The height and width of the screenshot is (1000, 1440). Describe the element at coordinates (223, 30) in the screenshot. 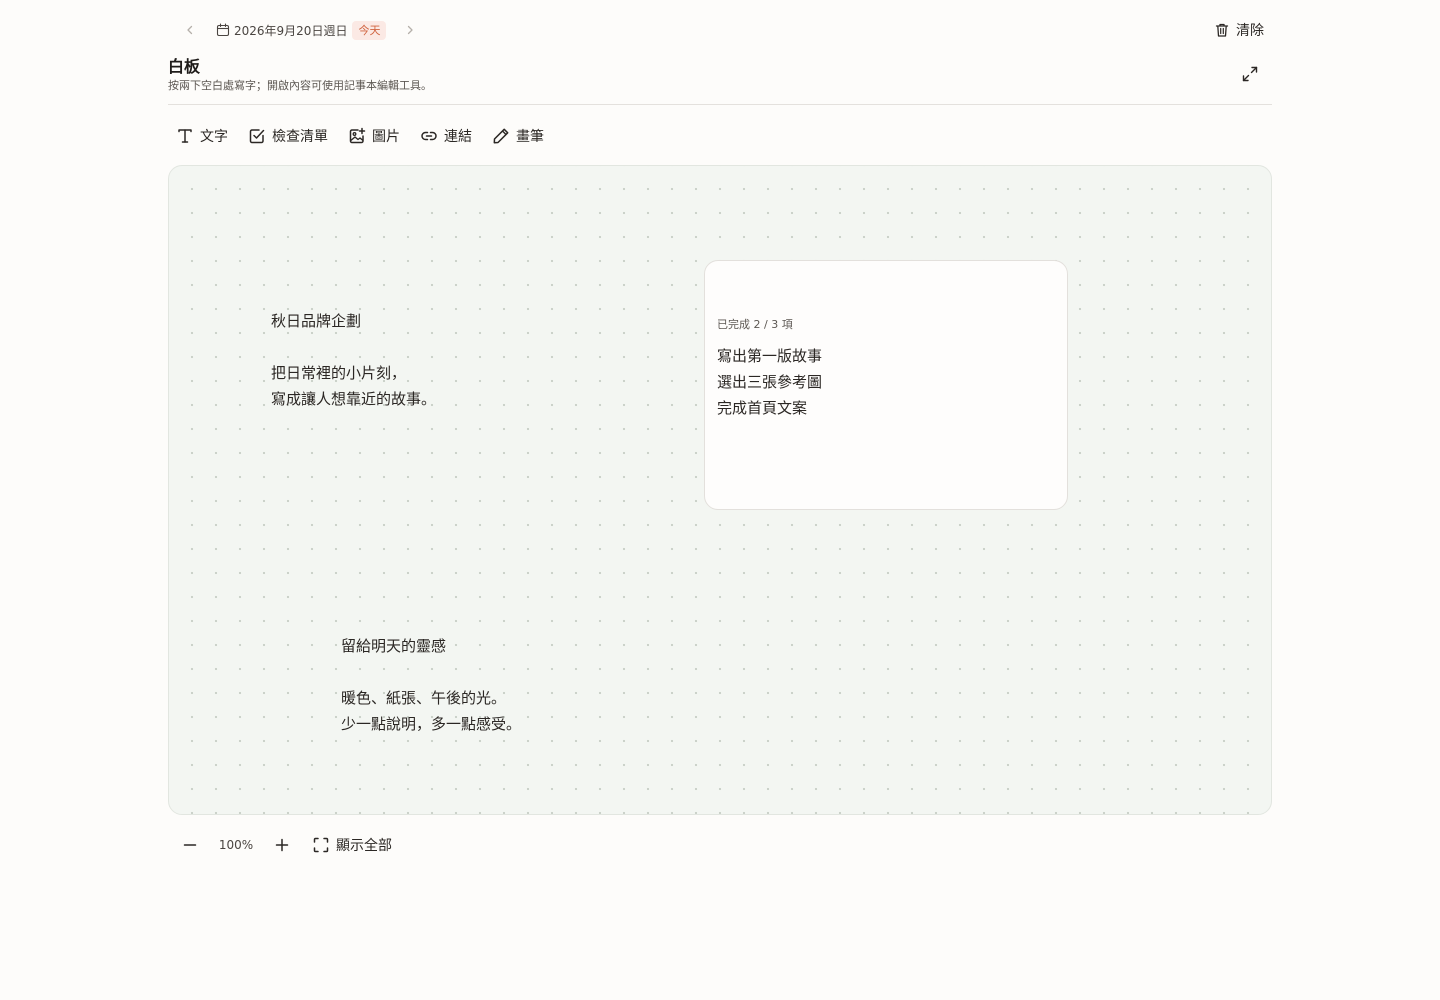

I see `calendar-icon` at that location.